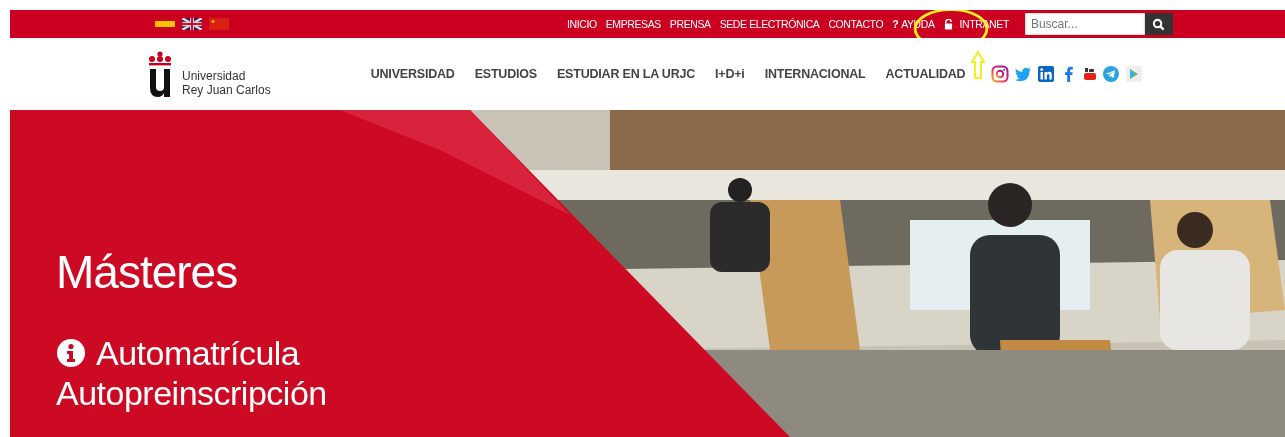 The width and height of the screenshot is (1285, 437). What do you see at coordinates (165, 24) in the screenshot?
I see `spain-flag-icon` at bounding box center [165, 24].